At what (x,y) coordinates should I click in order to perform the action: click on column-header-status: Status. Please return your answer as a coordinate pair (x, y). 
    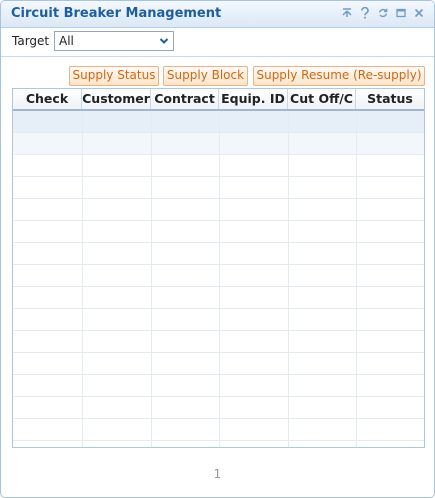
    Looking at the image, I should click on (390, 99).